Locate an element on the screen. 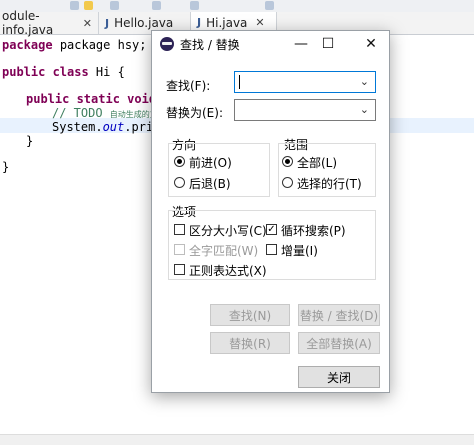  tab-label: odule-info.java is located at coordinates (28, 23).